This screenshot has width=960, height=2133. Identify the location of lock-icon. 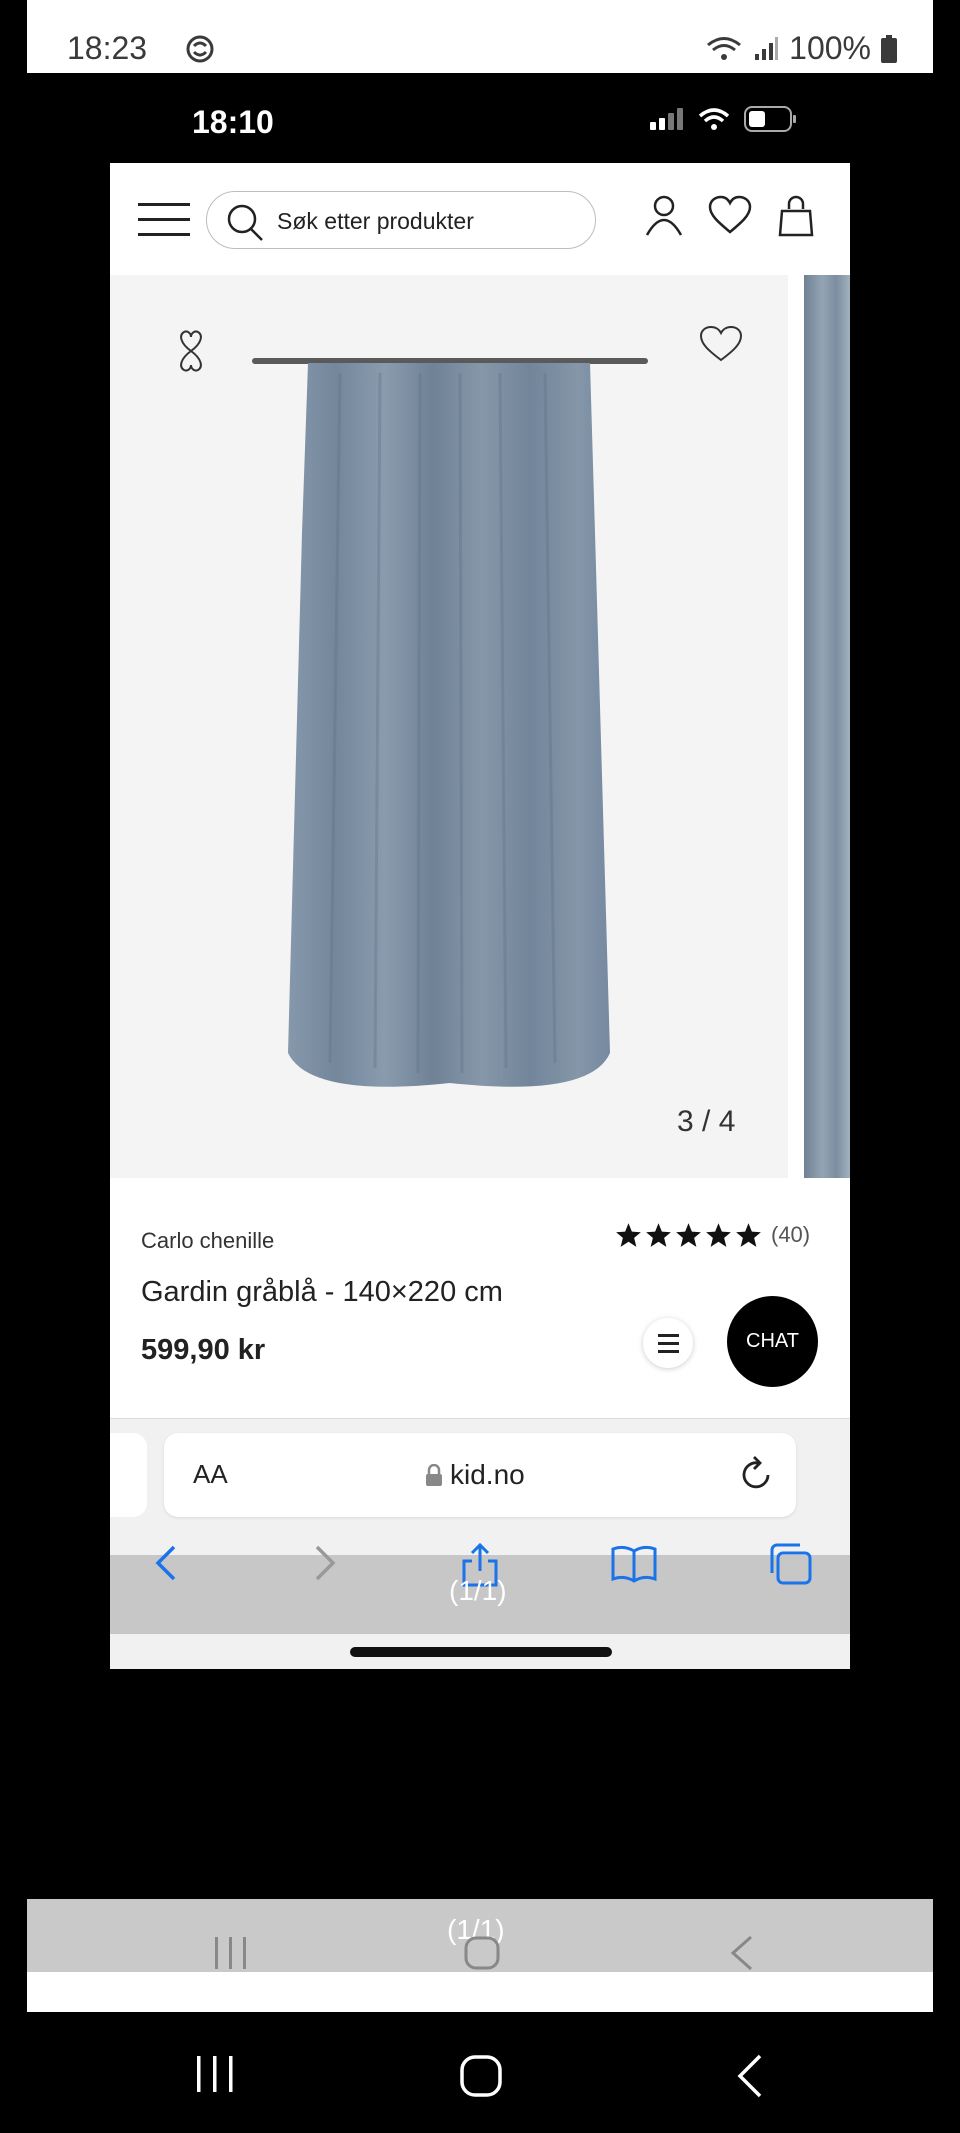
(434, 1475).